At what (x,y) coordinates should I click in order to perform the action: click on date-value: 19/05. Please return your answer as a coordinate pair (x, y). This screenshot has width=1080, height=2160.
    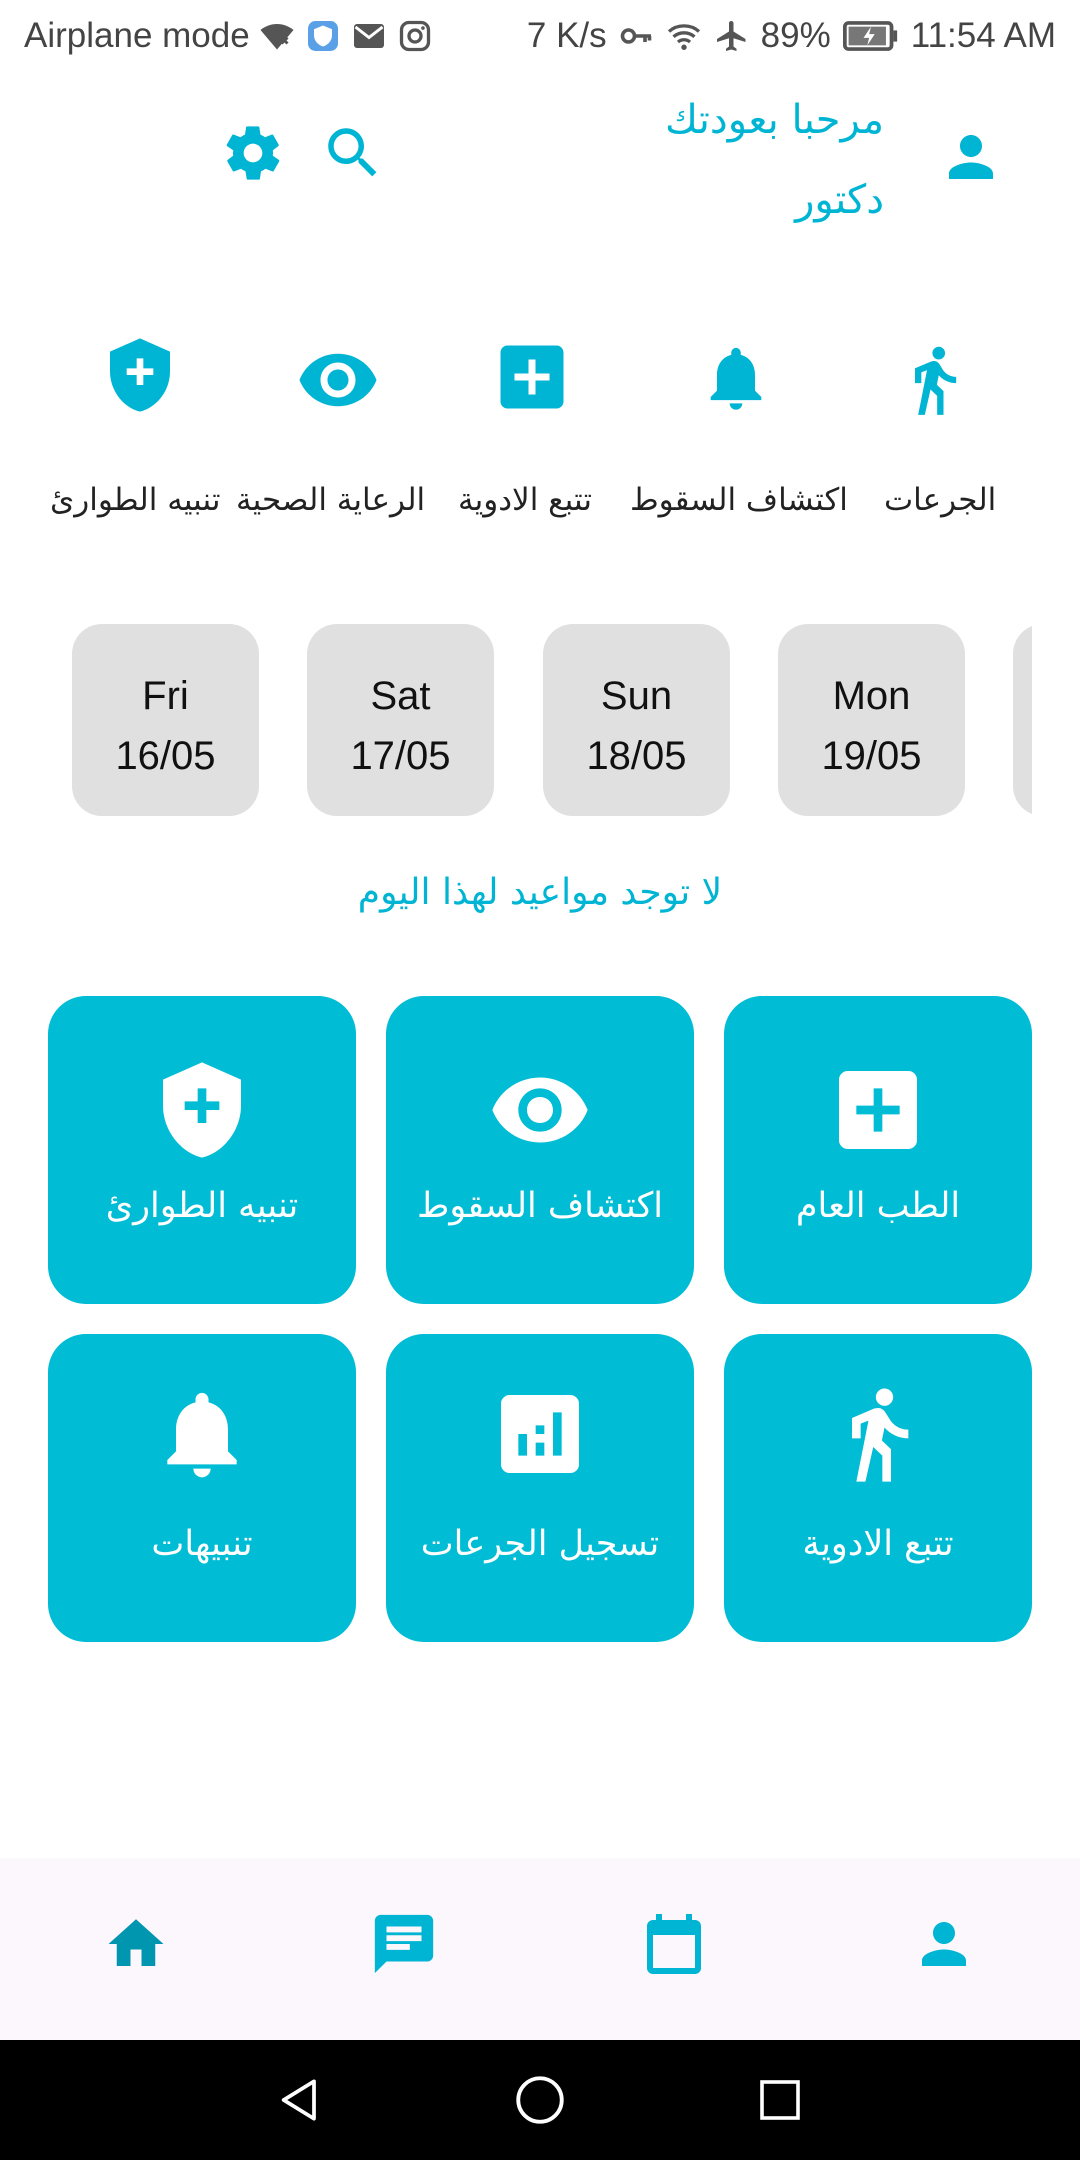
    Looking at the image, I should click on (871, 756).